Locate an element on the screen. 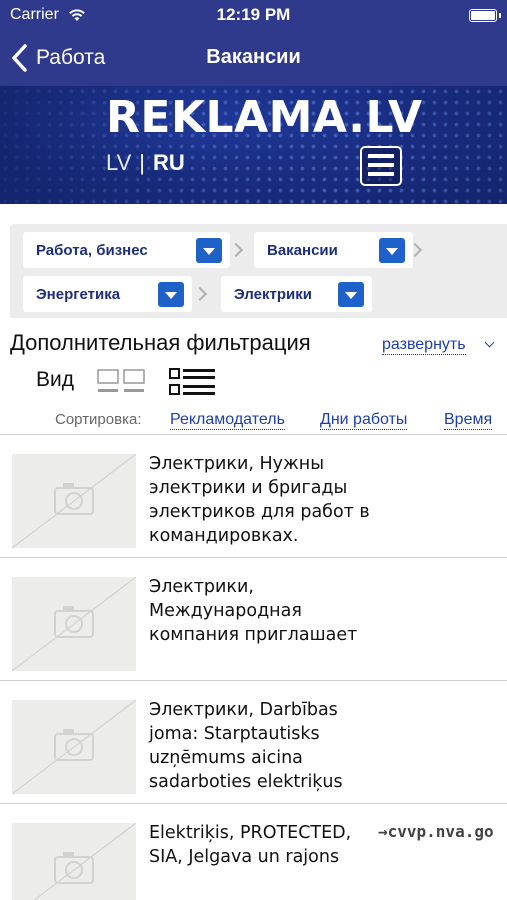 This screenshot has height=900, width=507. crumb-label: Вакансии is located at coordinates (302, 250).